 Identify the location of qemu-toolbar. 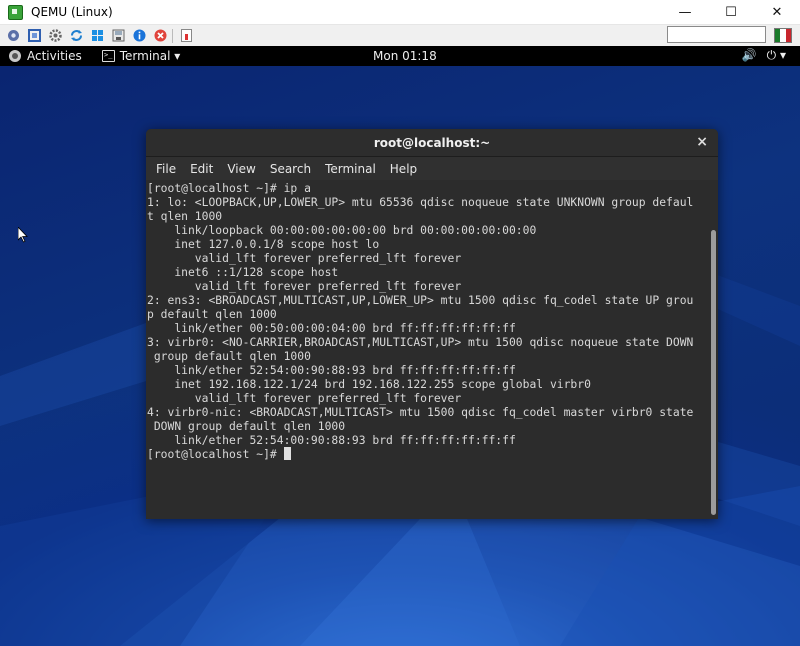
(400, 36).